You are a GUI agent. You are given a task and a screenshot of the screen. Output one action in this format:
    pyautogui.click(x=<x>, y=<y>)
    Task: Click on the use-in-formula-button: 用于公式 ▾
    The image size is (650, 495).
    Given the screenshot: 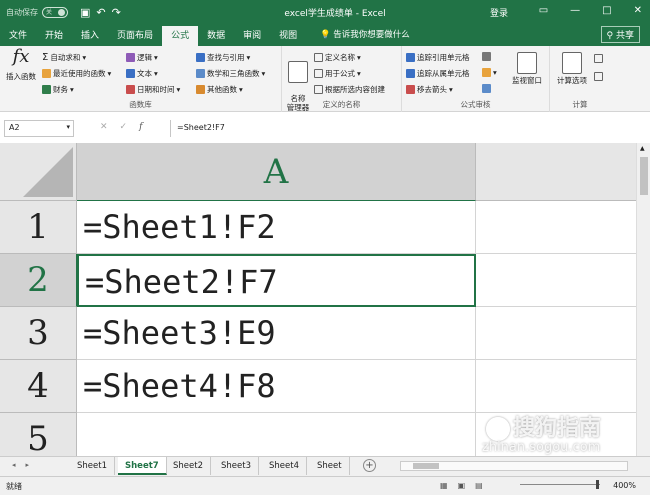 What is the action you would take?
    pyautogui.click(x=337, y=73)
    